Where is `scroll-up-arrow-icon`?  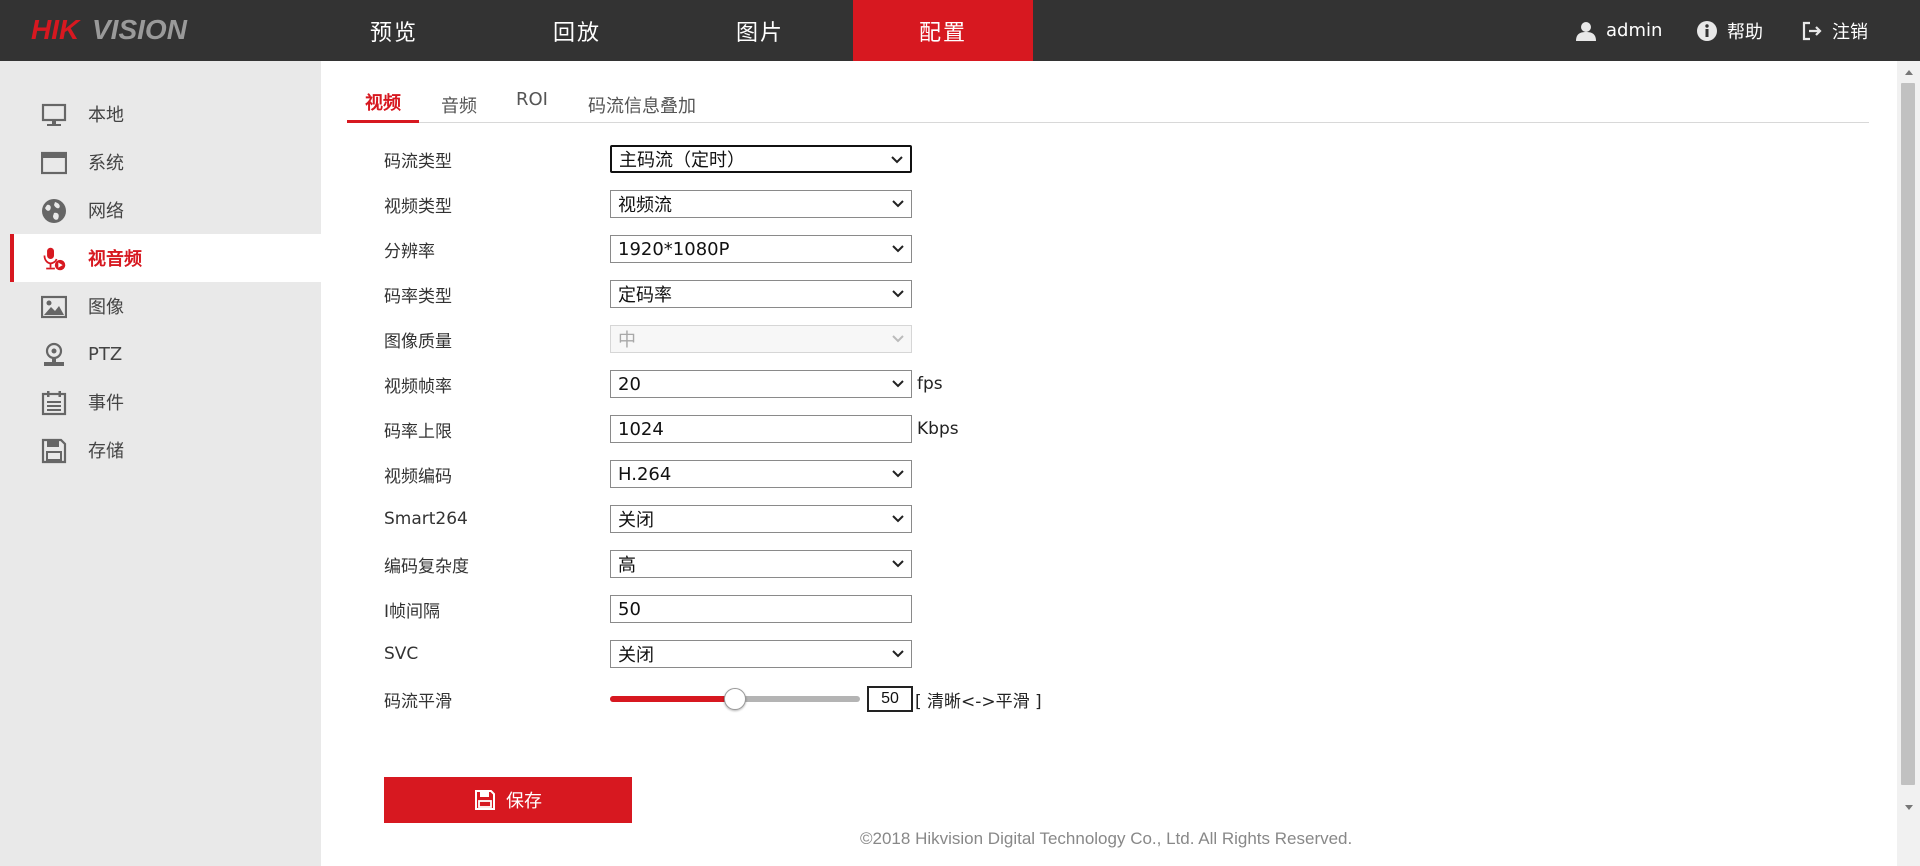
scroll-up-arrow-icon is located at coordinates (1908, 72).